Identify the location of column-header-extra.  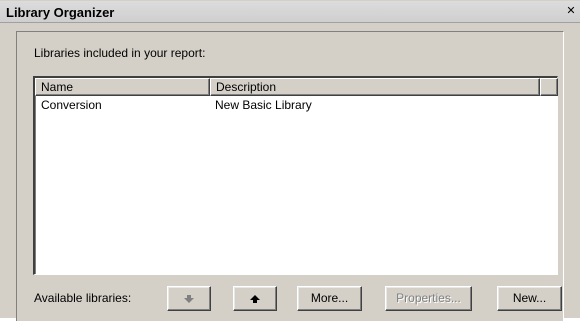
(549, 87).